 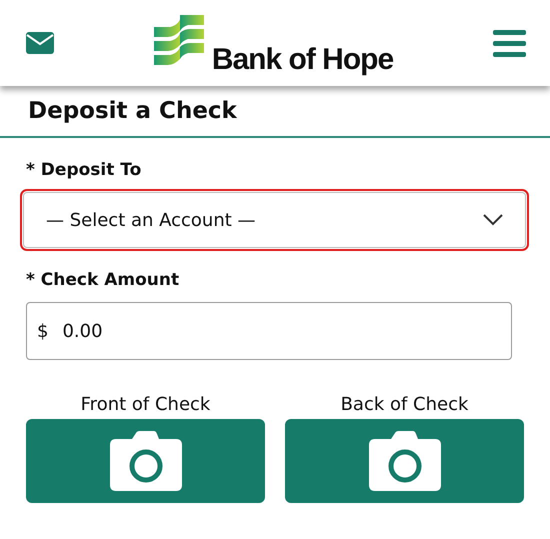 I want to click on brand-name: Bank of Hope, so click(x=303, y=60).